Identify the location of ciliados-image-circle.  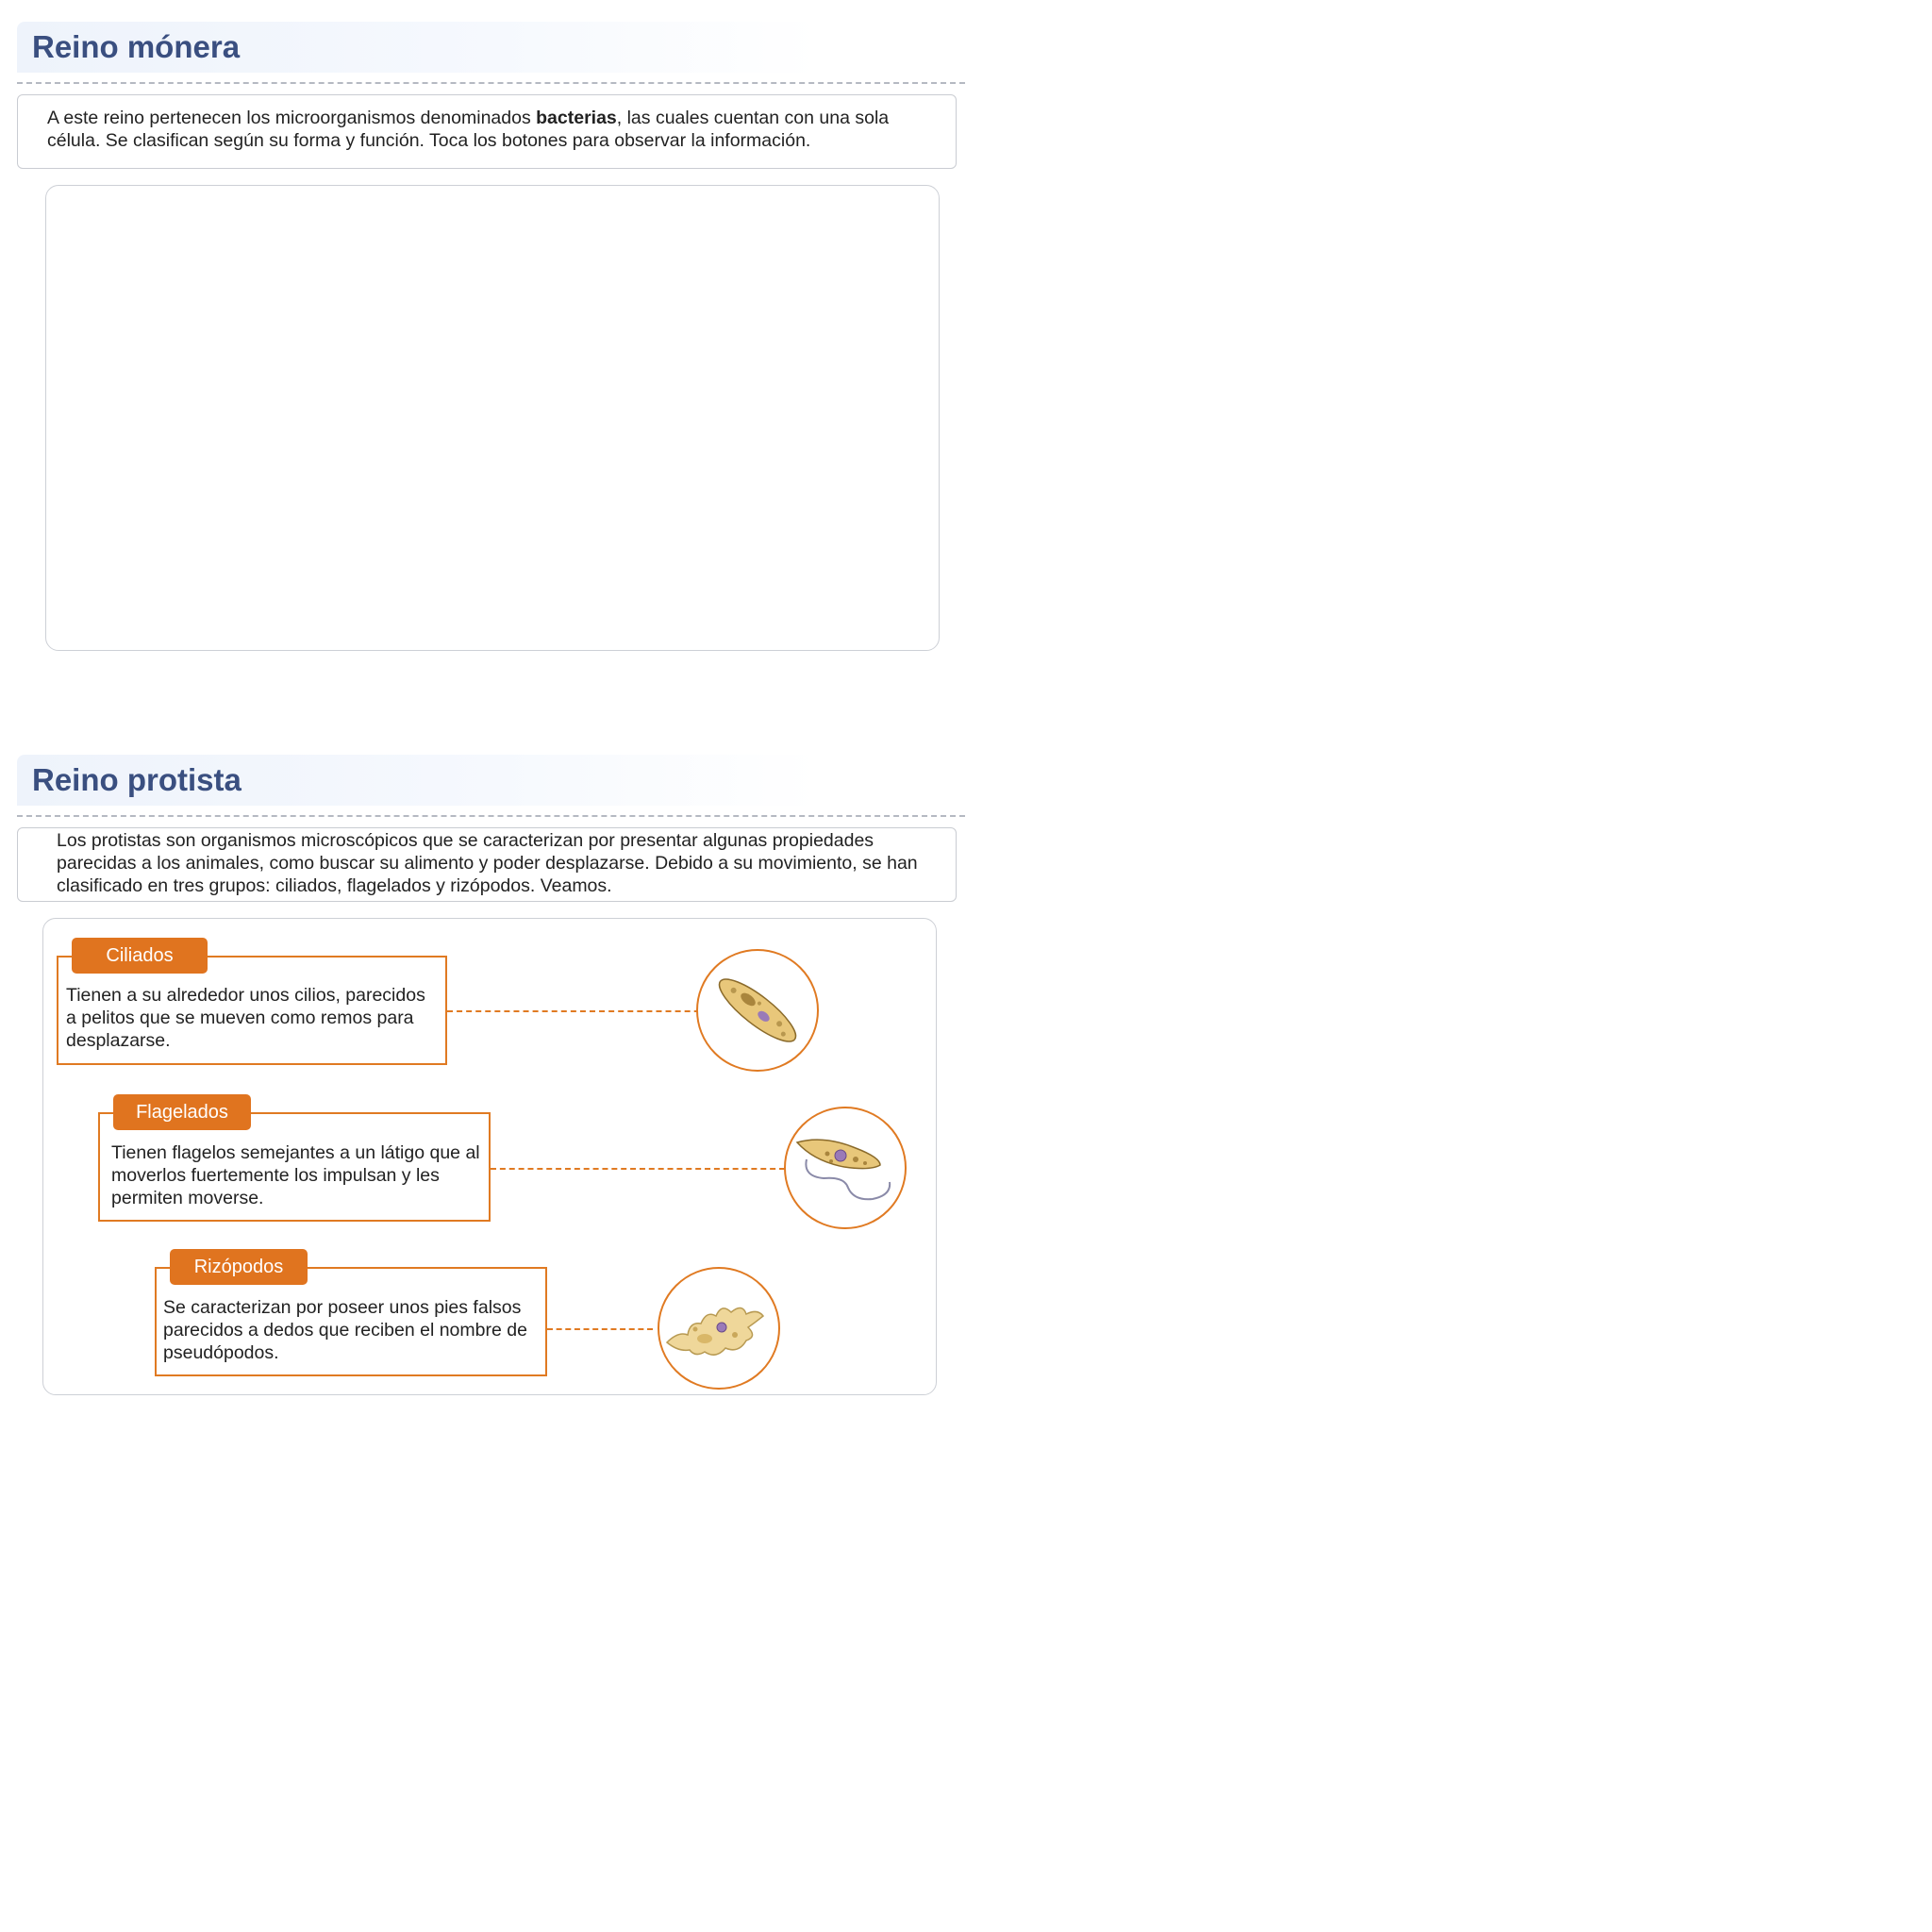
(757, 1011).